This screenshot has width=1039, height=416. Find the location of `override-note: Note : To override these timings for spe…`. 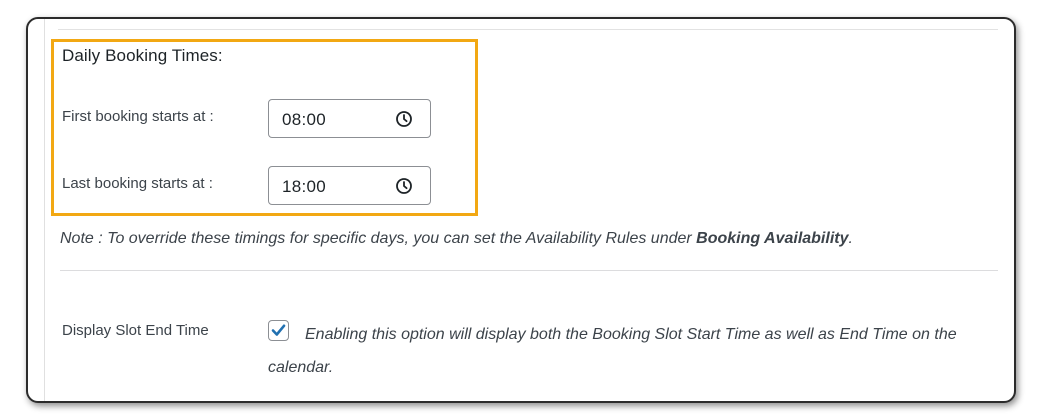

override-note: Note : To override these timings for spe… is located at coordinates (456, 239).